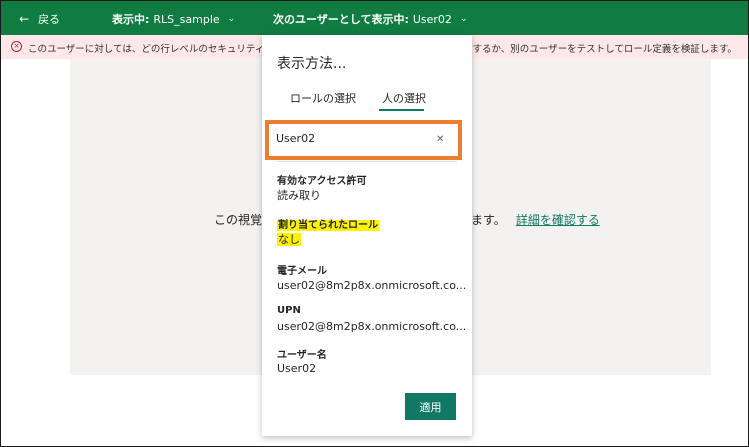 The width and height of the screenshot is (749, 447). Describe the element at coordinates (302, 271) in the screenshot. I see `email-label: 電子メール` at that location.